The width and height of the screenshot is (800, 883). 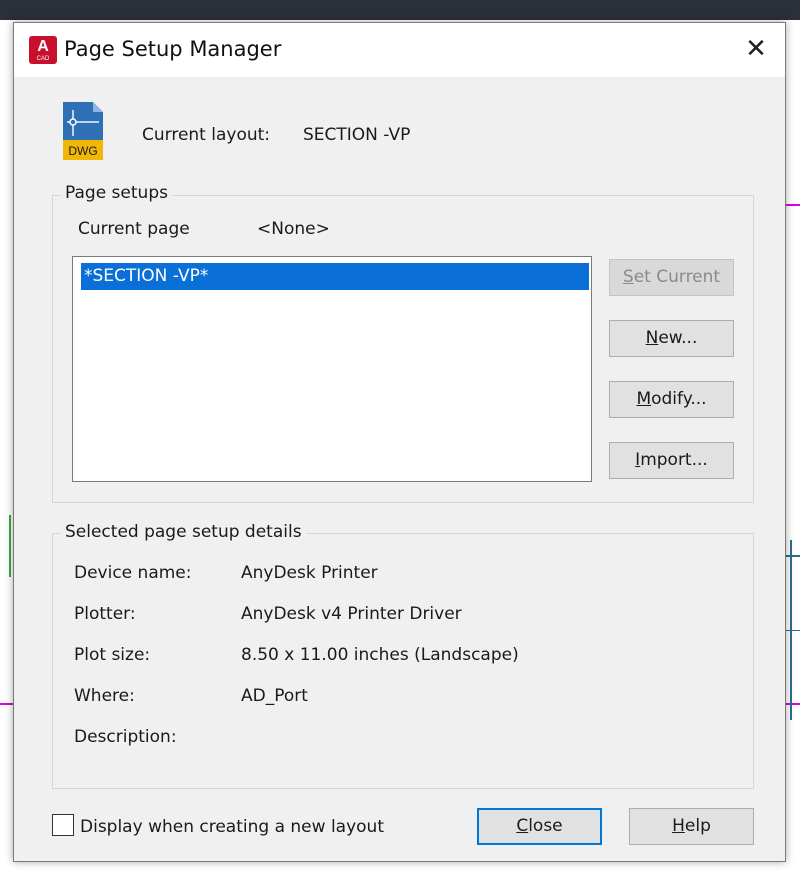 I want to click on app-top-bar, so click(x=400, y=10).